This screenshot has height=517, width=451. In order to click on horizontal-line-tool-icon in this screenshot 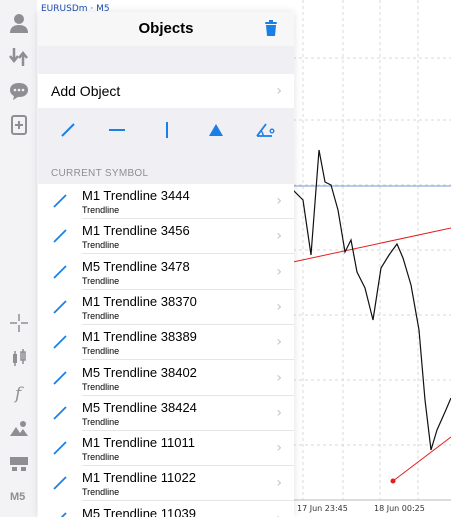, I will do `click(117, 130)`.